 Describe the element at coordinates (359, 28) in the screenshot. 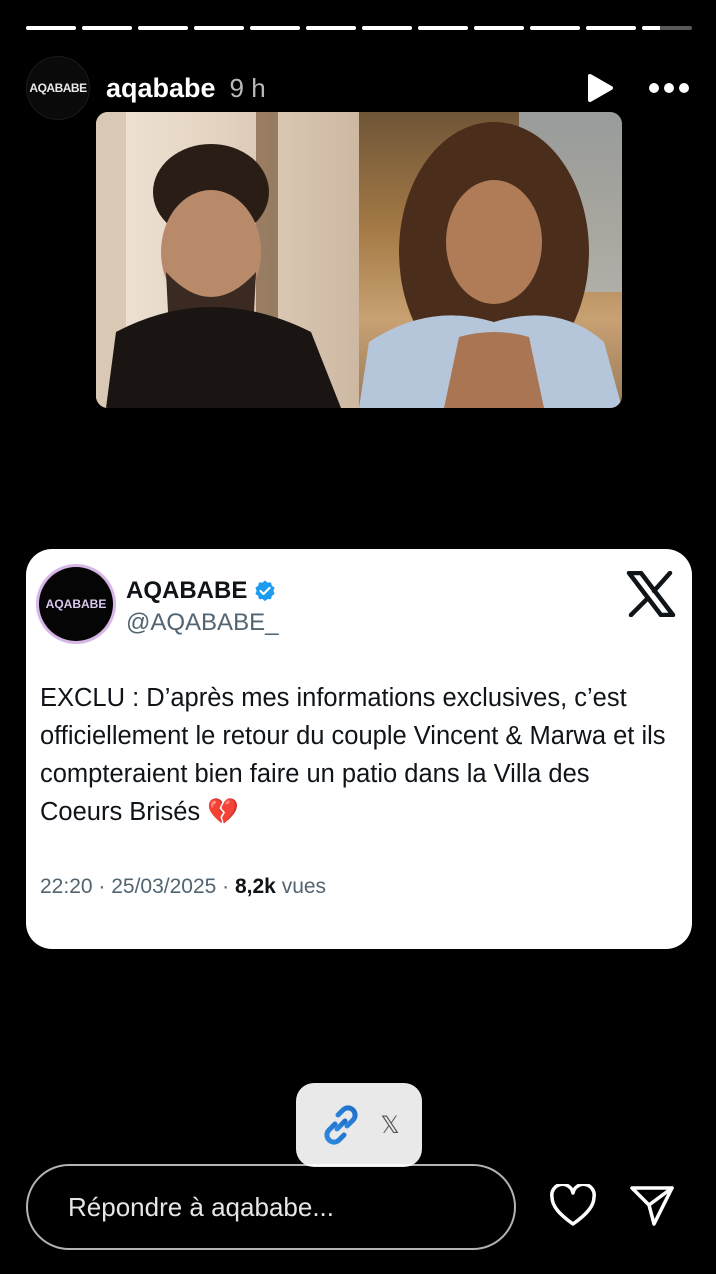

I see `story-progress` at that location.